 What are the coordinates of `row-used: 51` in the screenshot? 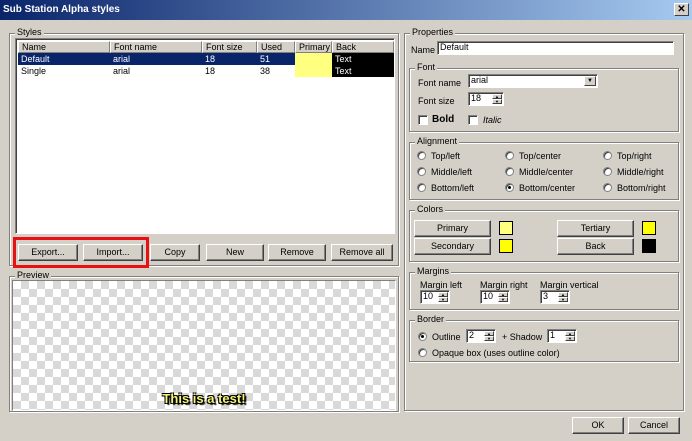 It's located at (265, 59).